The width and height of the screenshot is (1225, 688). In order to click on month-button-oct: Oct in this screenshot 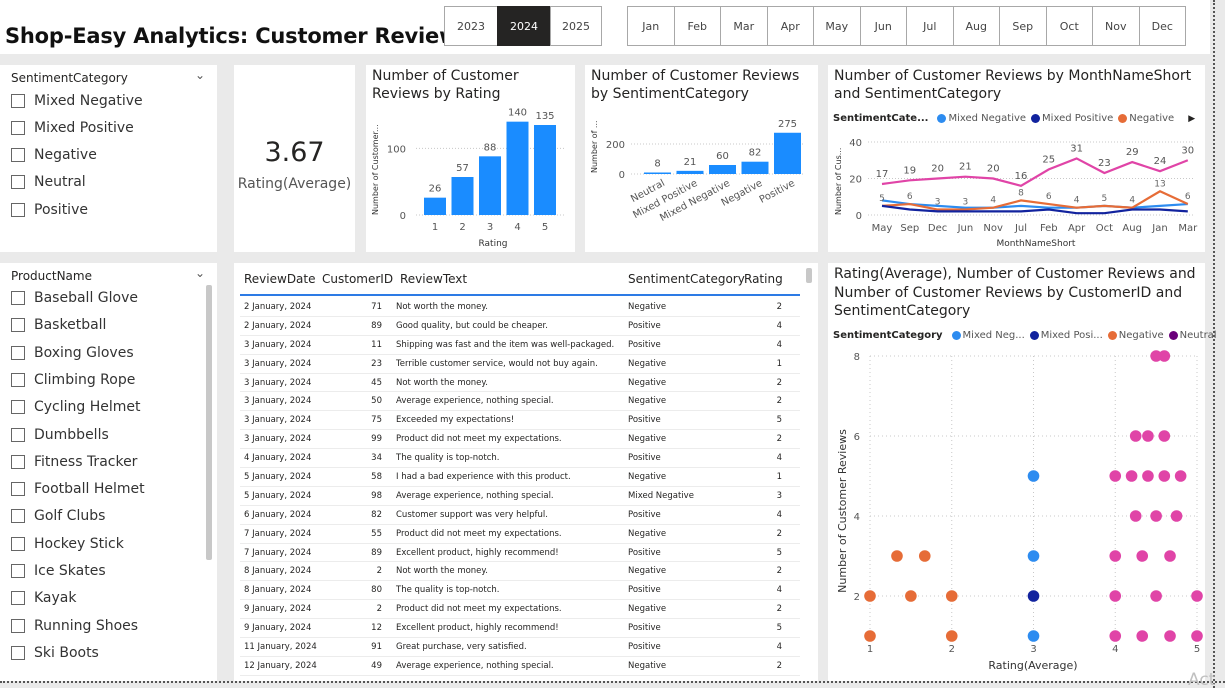, I will do `click(1069, 26)`.